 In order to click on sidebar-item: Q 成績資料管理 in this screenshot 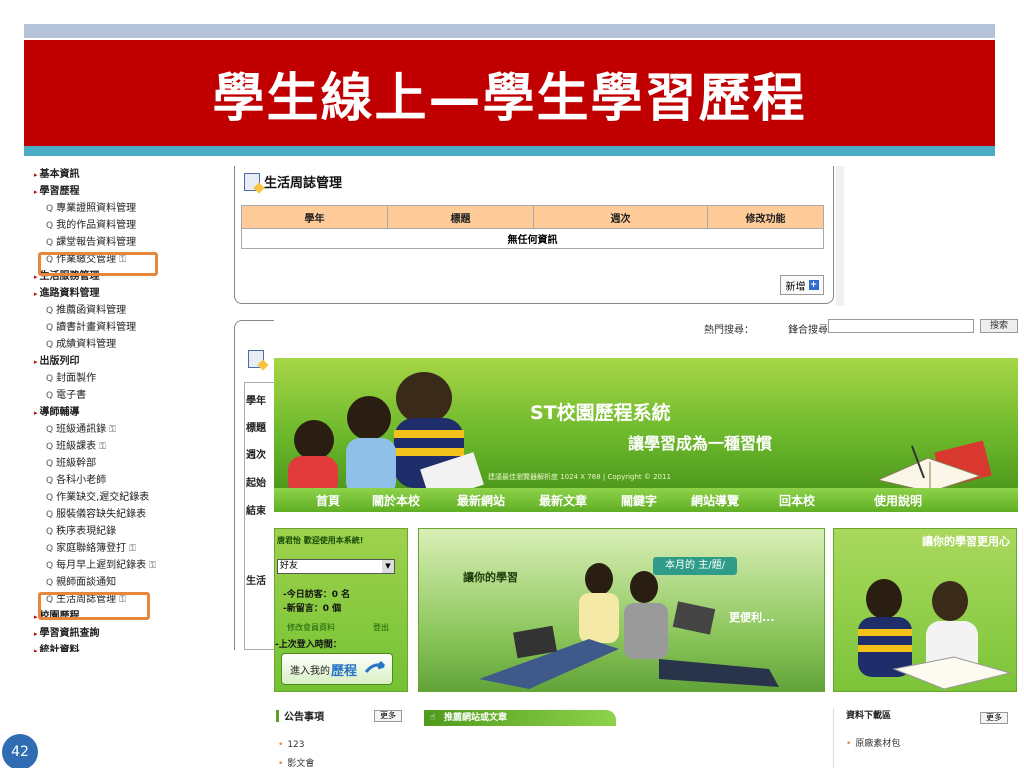, I will do `click(112, 344)`.